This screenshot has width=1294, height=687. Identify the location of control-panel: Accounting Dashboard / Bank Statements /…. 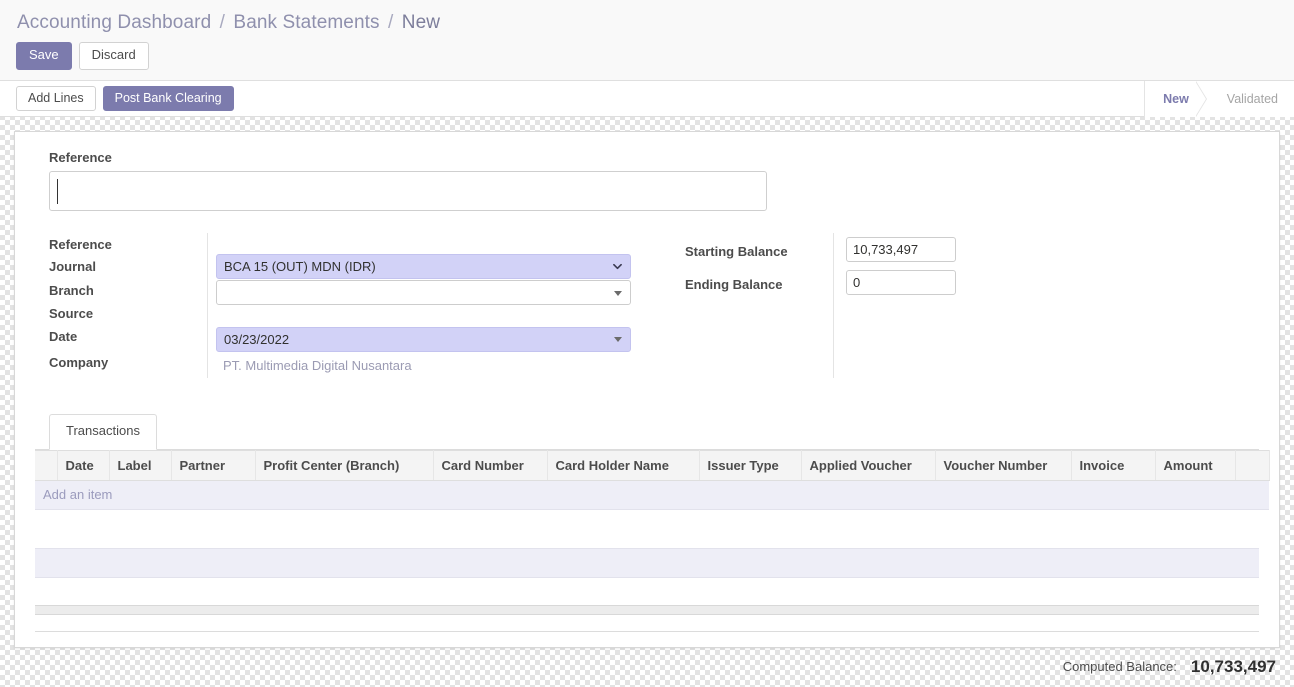
(647, 40).